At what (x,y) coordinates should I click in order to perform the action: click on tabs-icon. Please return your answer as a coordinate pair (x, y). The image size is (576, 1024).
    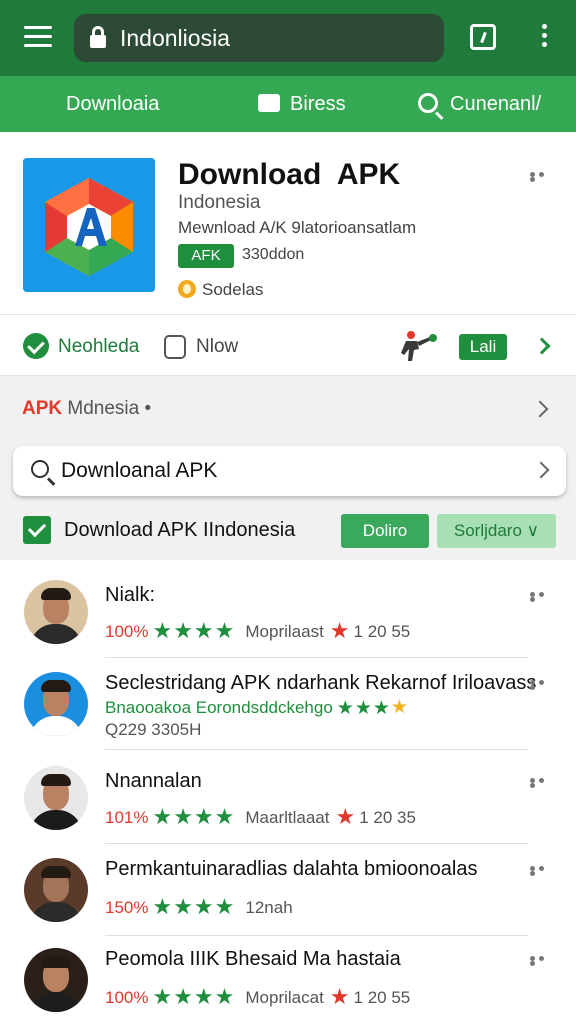
    Looking at the image, I should click on (483, 37).